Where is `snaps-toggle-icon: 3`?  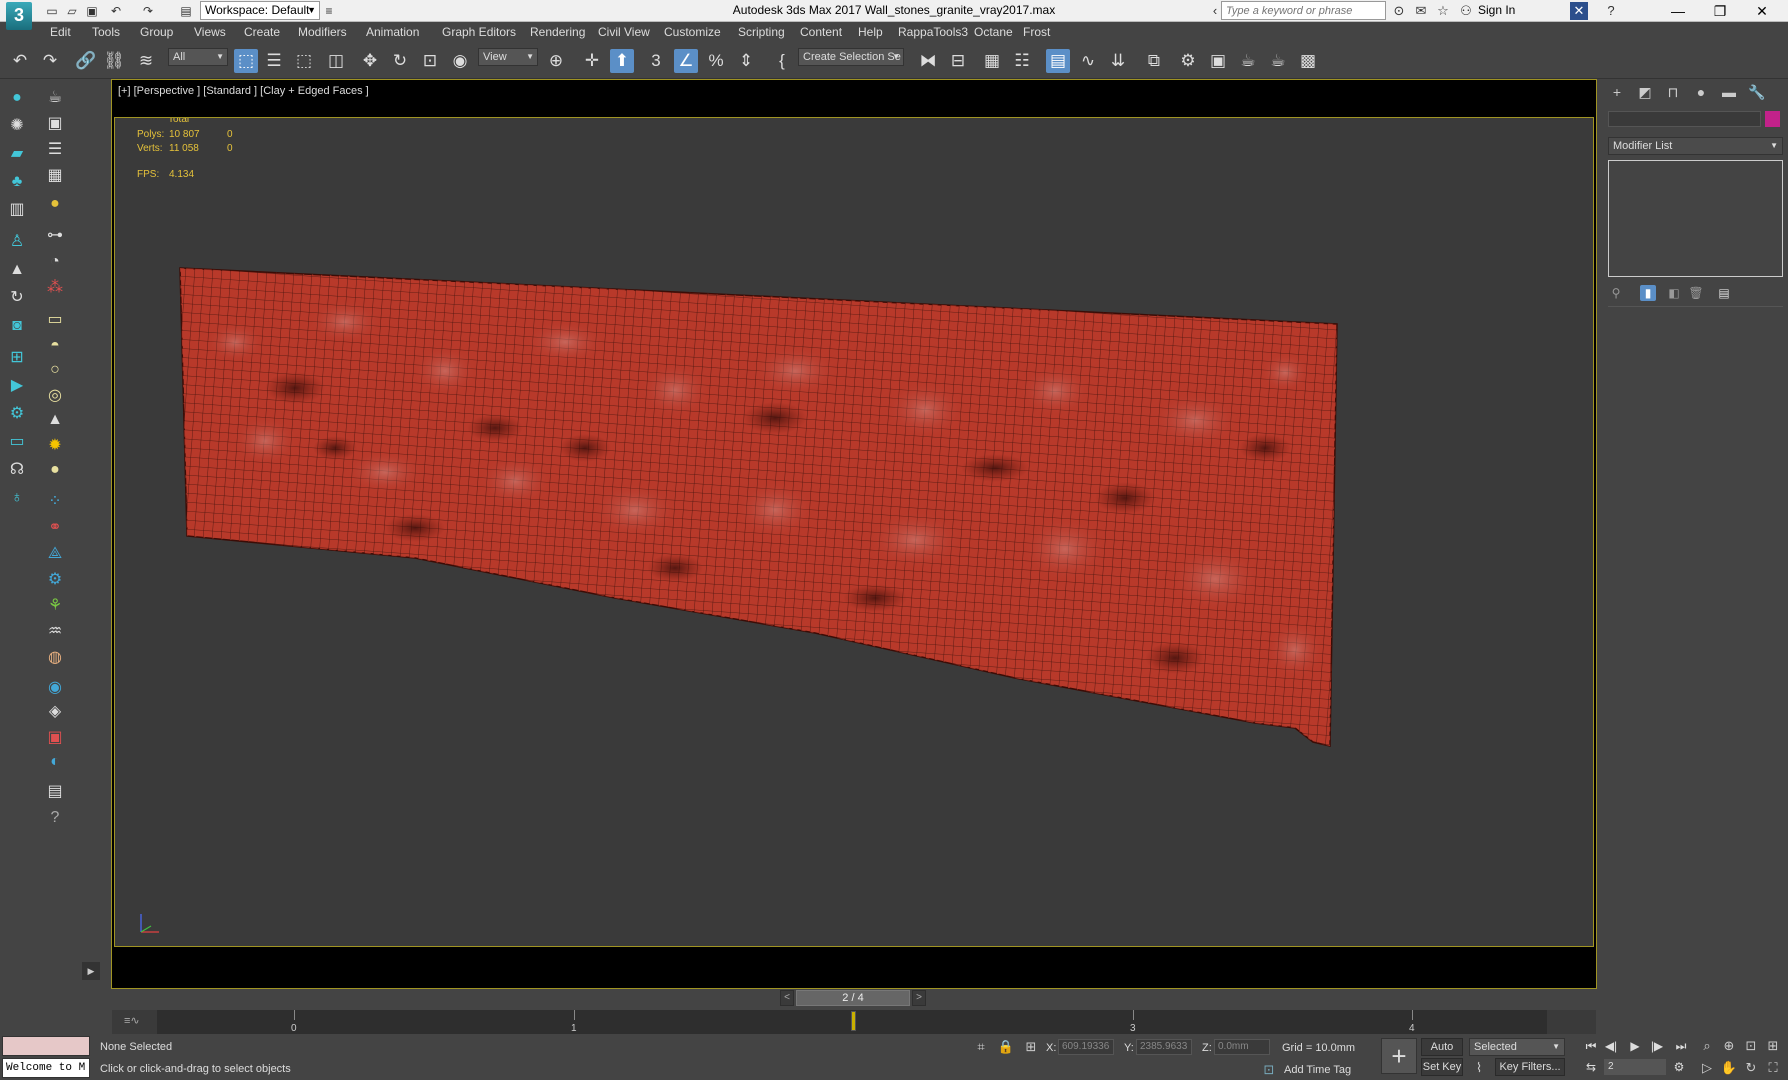 snaps-toggle-icon: 3 is located at coordinates (656, 61).